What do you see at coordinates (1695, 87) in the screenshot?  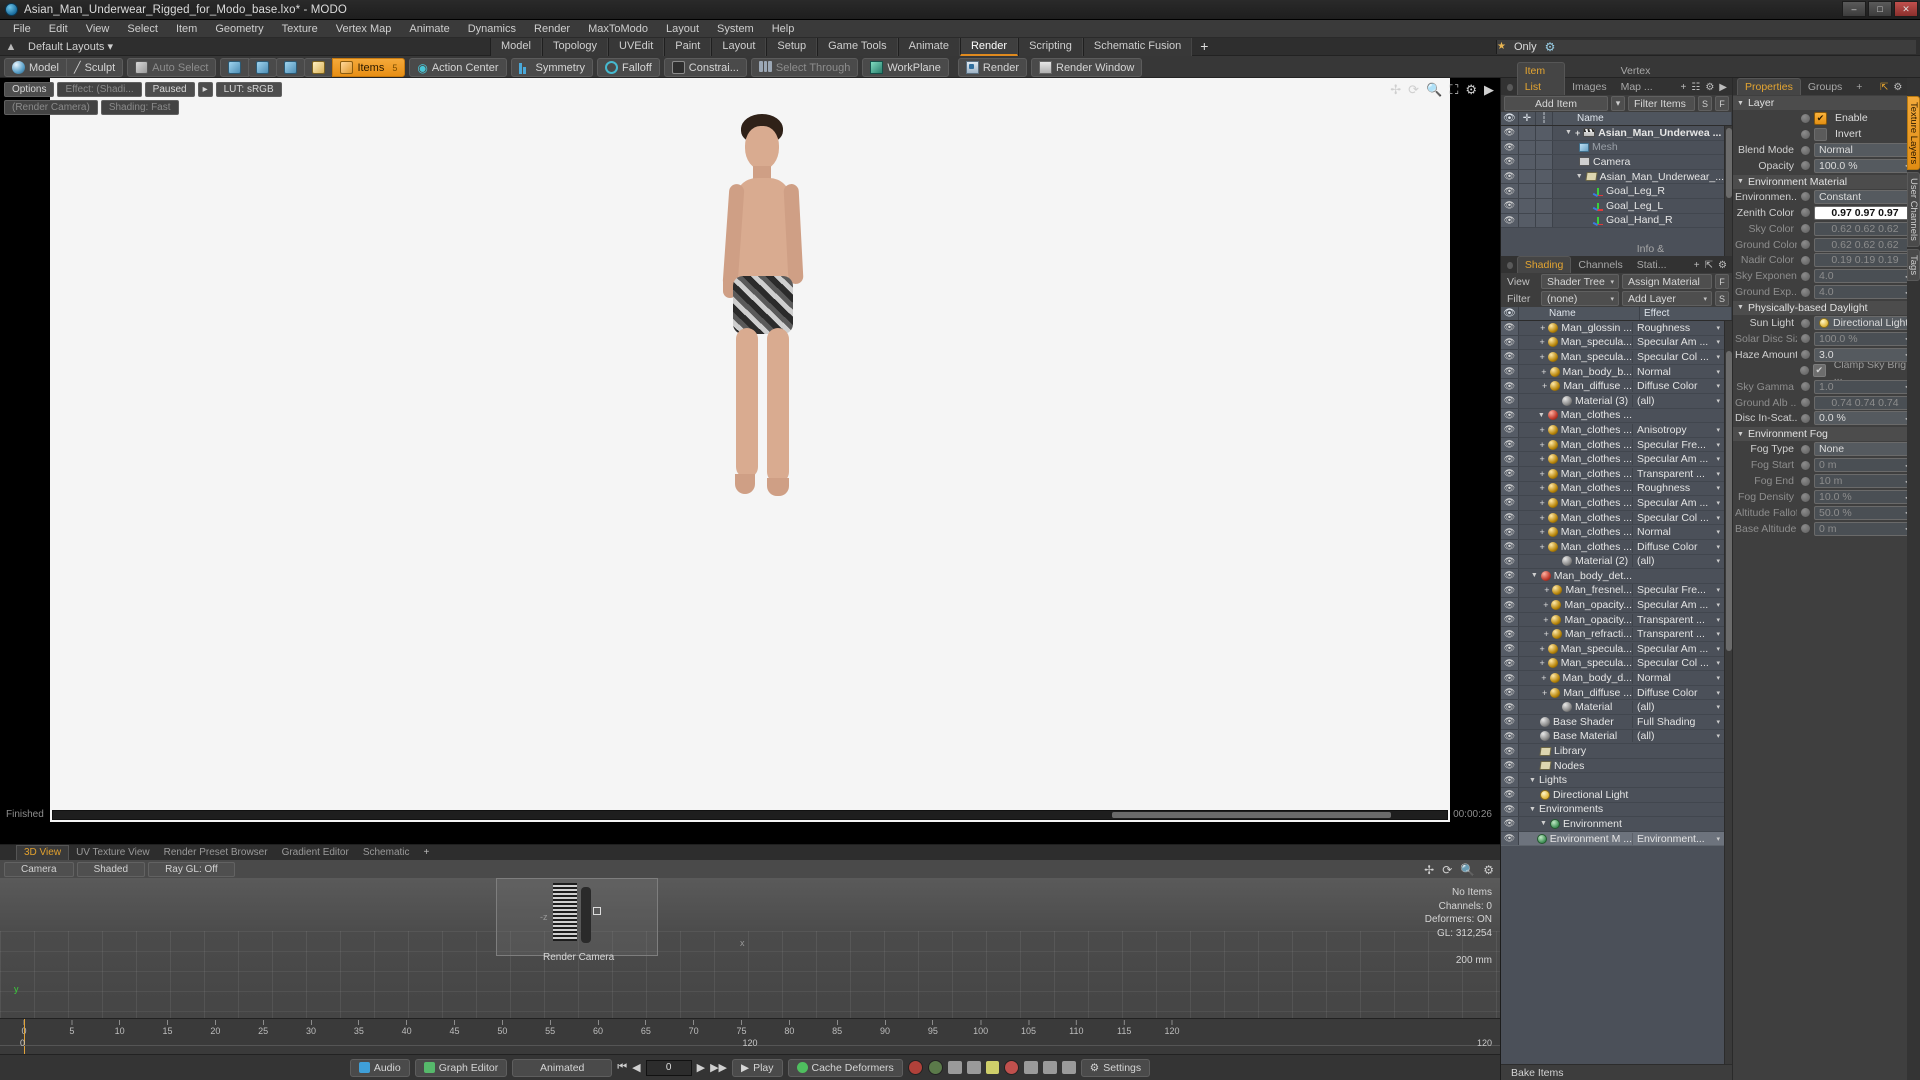 I see `grid-icon: ☷` at bounding box center [1695, 87].